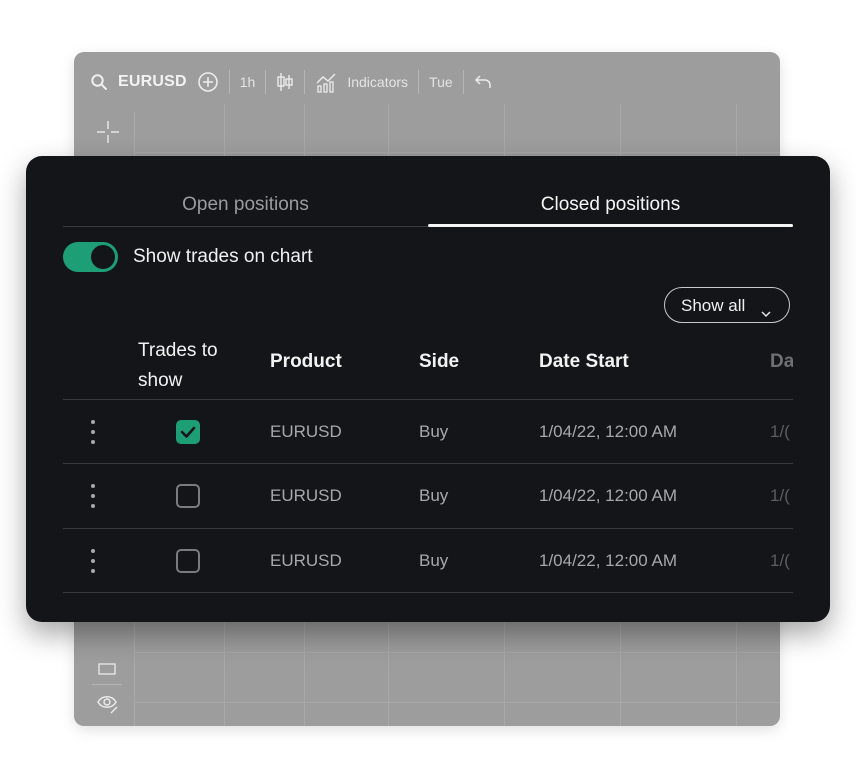 This screenshot has height=776, width=856. I want to click on search-icon, so click(99, 82).